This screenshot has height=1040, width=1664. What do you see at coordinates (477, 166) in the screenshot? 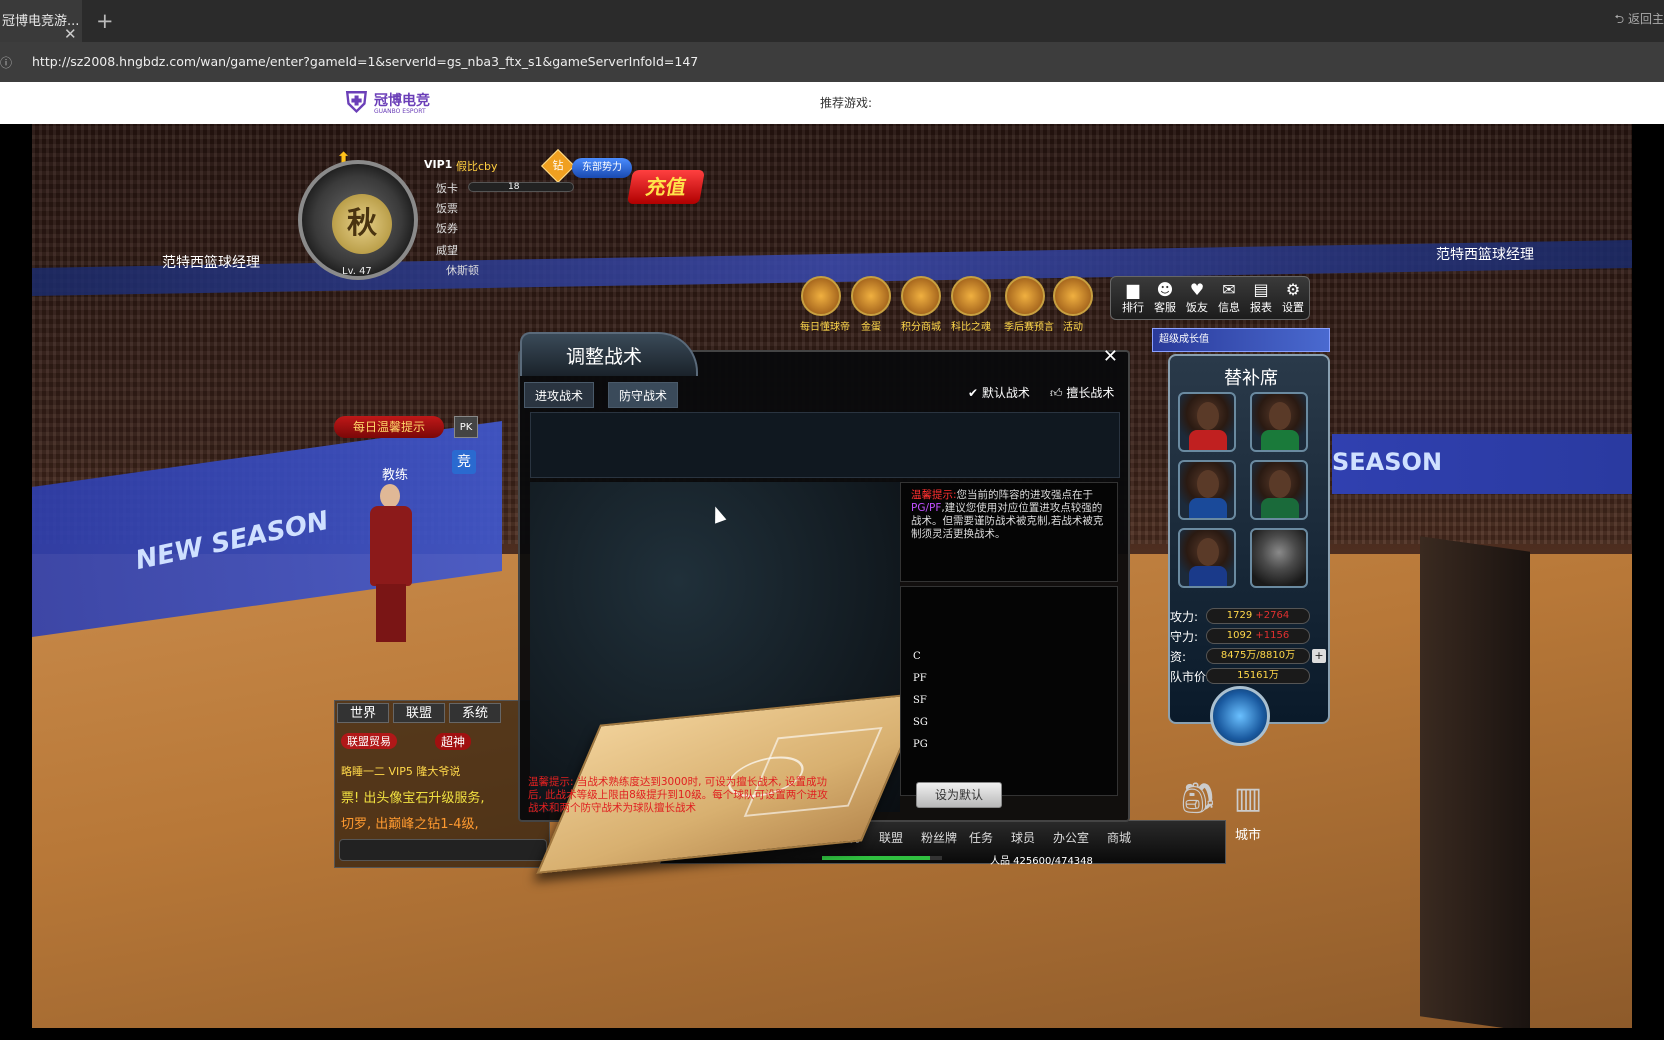
I see `player-name: 假比cby` at bounding box center [477, 166].